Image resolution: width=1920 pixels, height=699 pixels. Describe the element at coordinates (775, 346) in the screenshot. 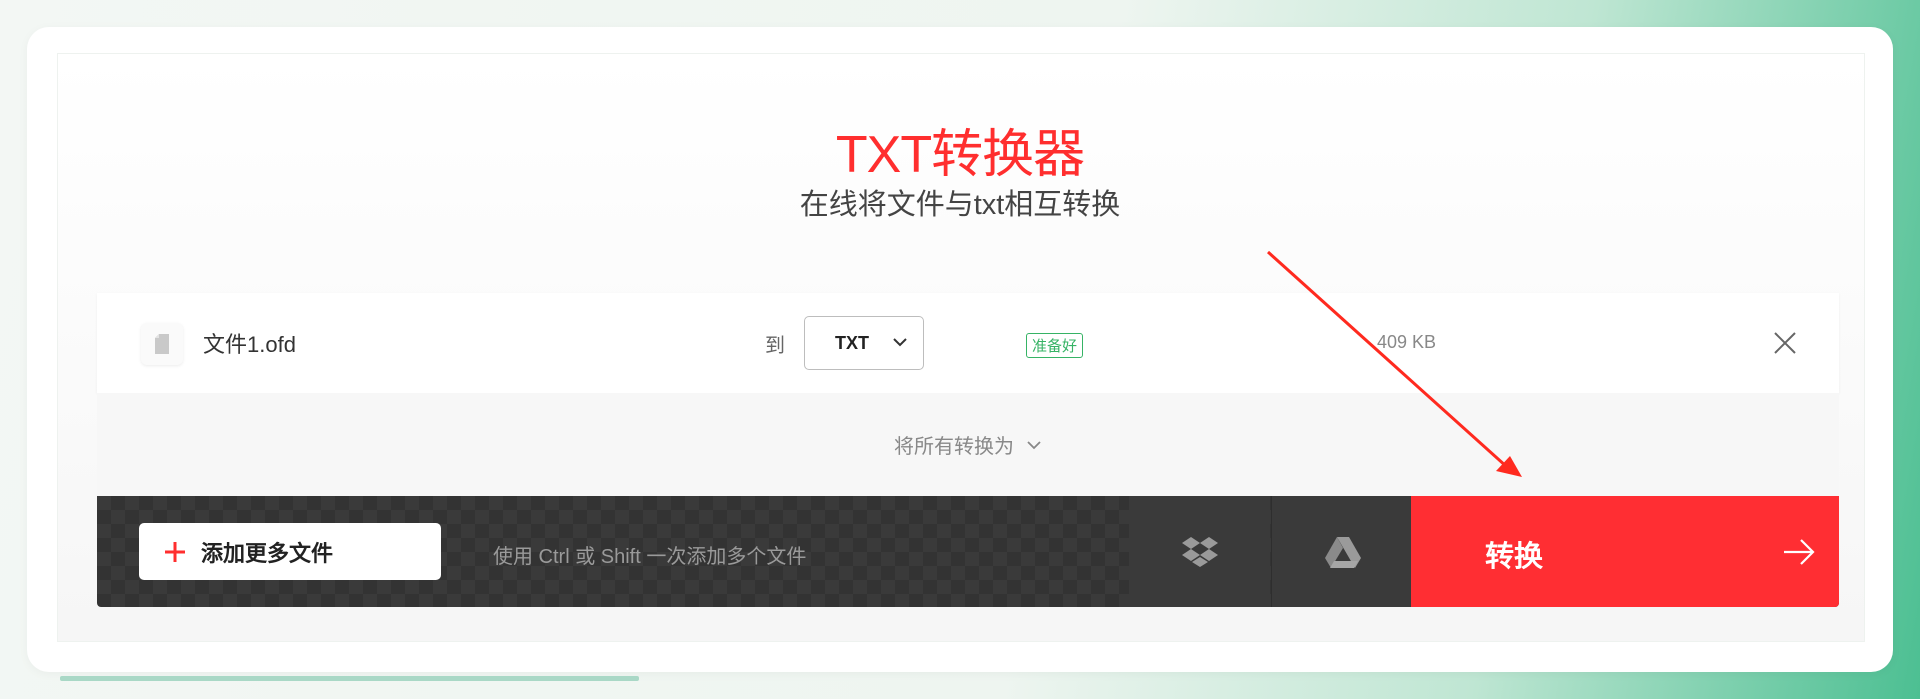

I see `to-label: 到` at that location.